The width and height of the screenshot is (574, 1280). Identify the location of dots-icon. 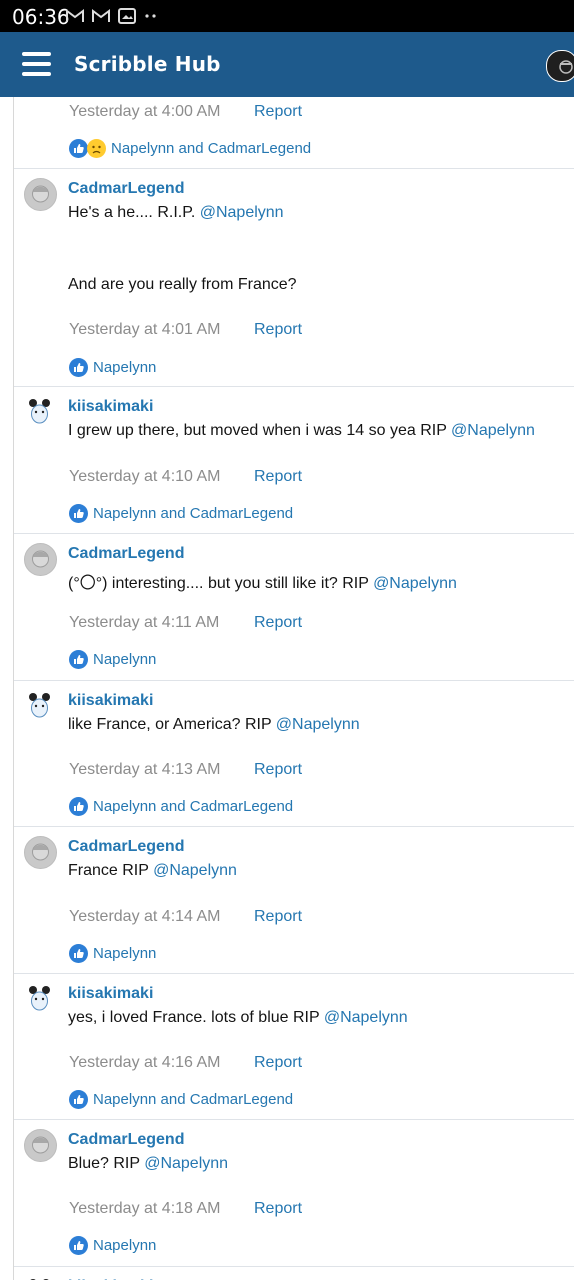
(150, 16).